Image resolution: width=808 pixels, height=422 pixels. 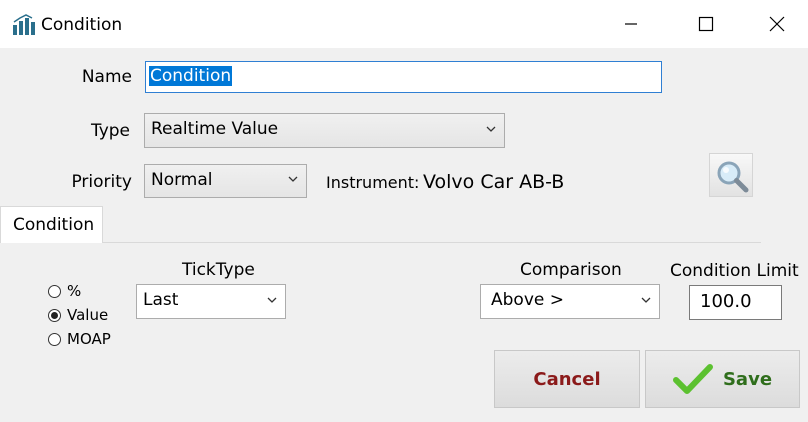 I want to click on title-bar: Condition, so click(x=404, y=24).